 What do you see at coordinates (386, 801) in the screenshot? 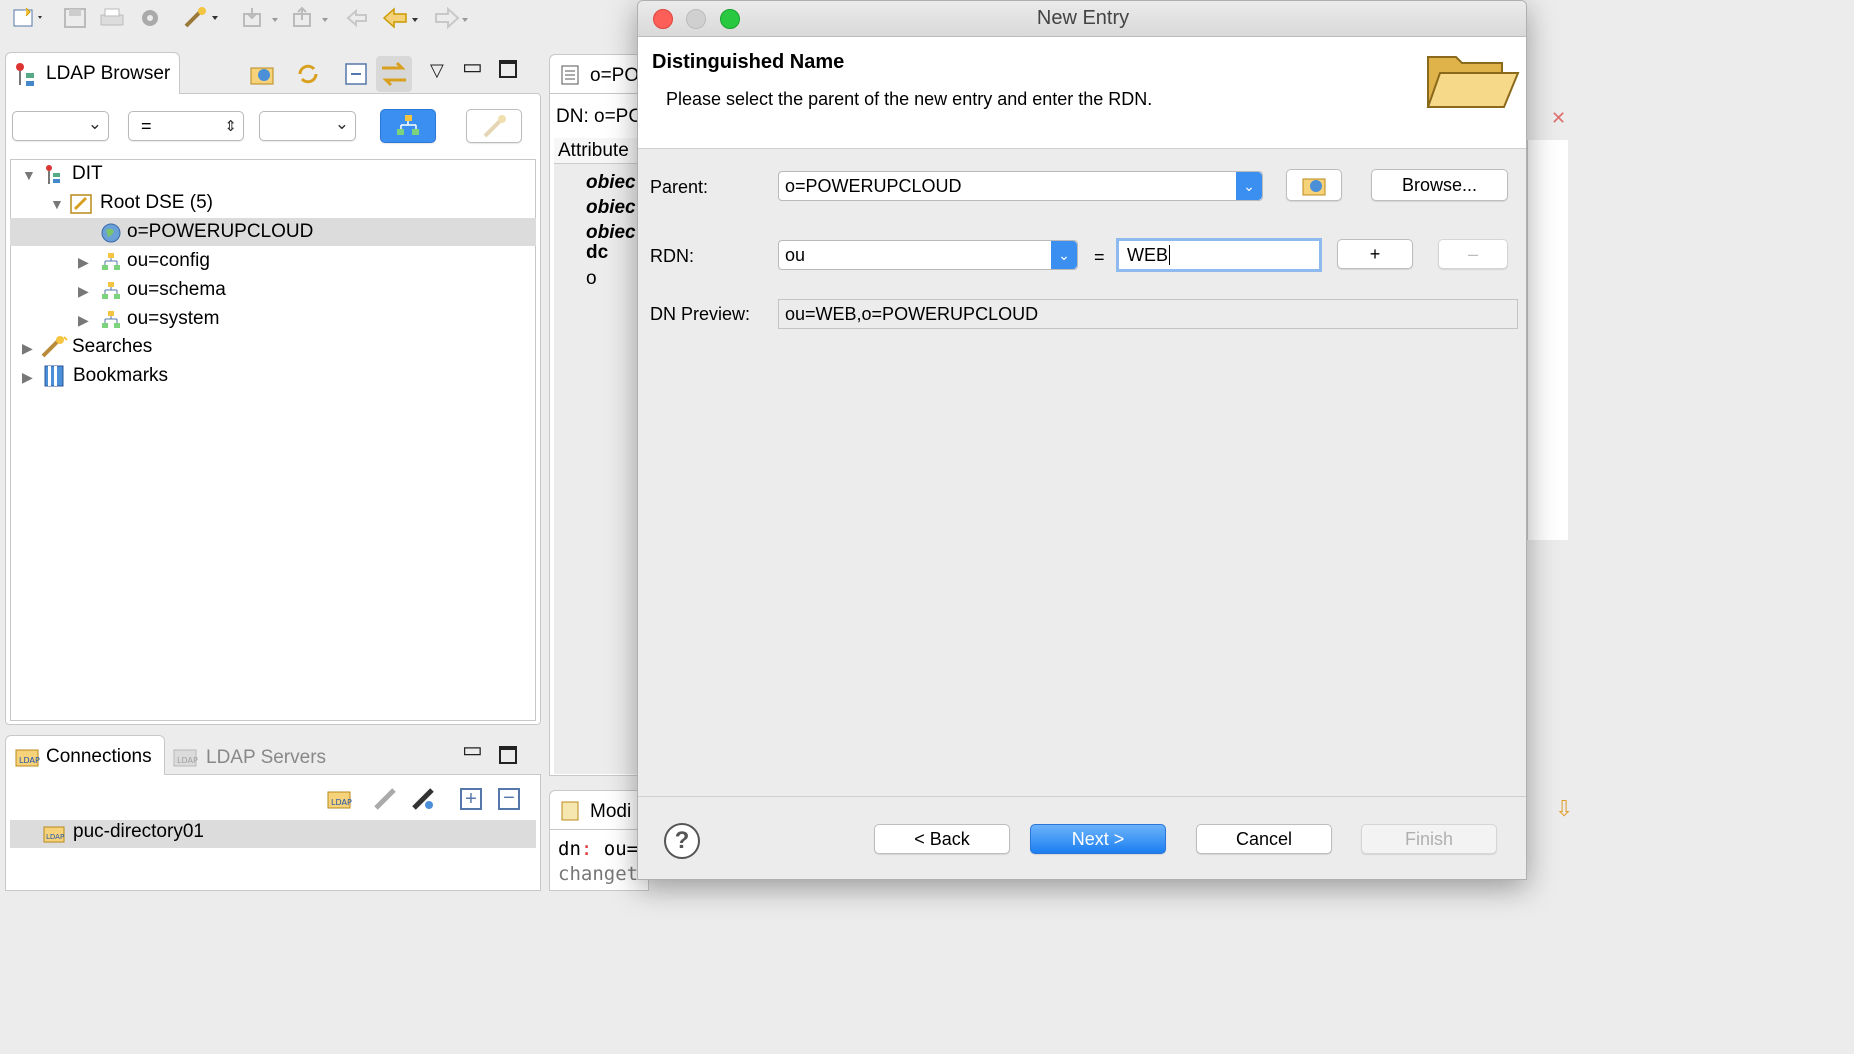
I see `open-connection-icon` at bounding box center [386, 801].